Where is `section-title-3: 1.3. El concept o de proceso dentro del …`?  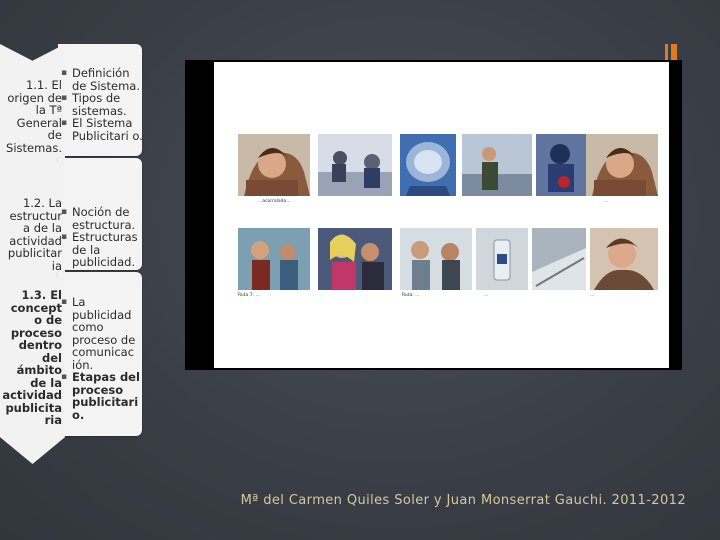 section-title-3: 1.3. El concept o de proceso dentro del … is located at coordinates (32, 357).